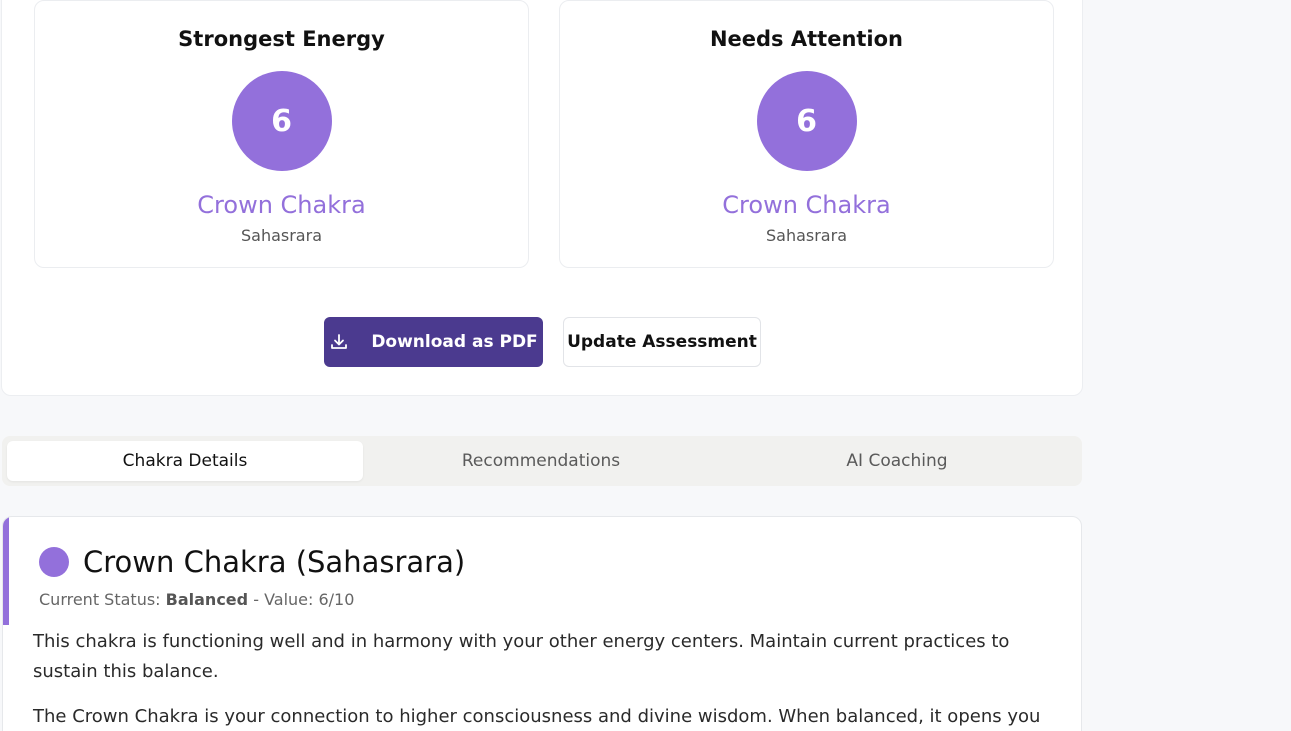  I want to click on update-assessment-button: Update Assessment, so click(662, 342).